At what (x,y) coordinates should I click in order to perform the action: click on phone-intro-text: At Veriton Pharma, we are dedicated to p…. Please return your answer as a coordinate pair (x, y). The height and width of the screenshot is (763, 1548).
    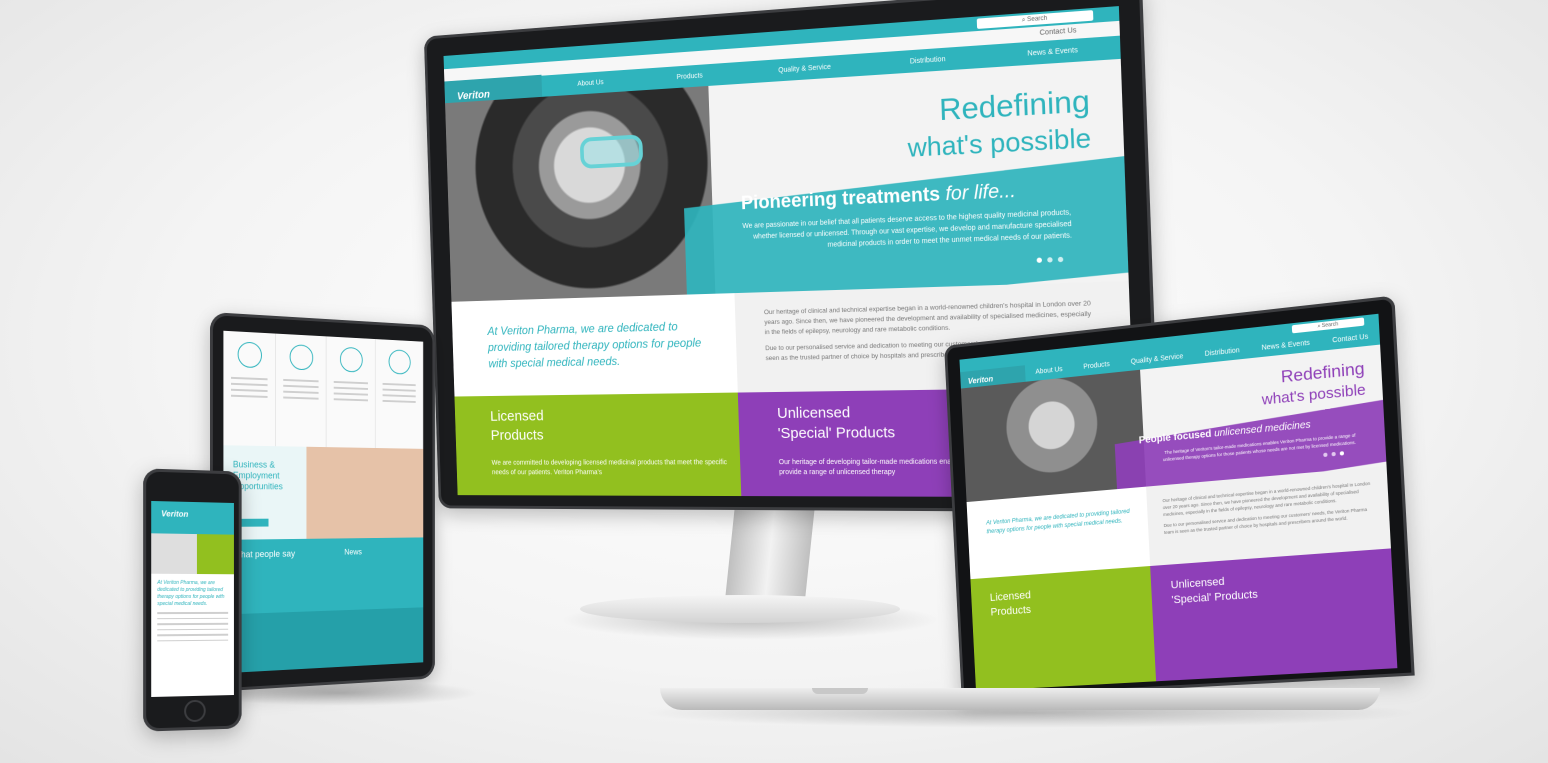
    Looking at the image, I should click on (191, 593).